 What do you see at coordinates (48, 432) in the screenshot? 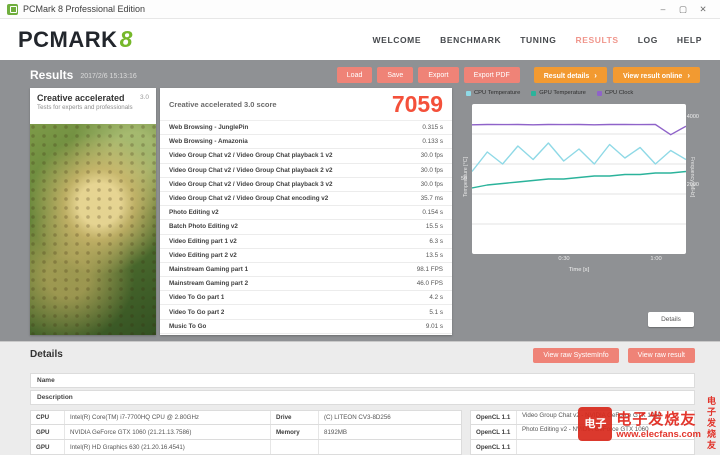
I see `component-label: GPU` at bounding box center [48, 432].